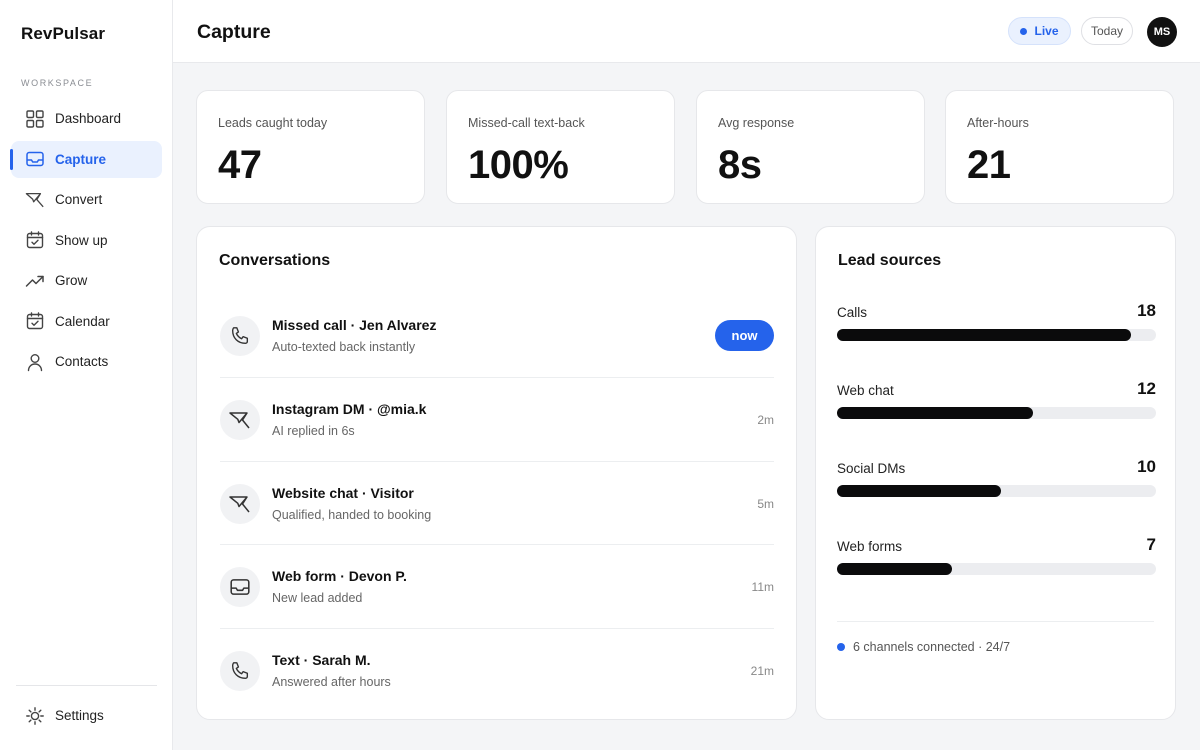 The height and width of the screenshot is (750, 1200). I want to click on sidebar-item-label: Show up, so click(81, 240).